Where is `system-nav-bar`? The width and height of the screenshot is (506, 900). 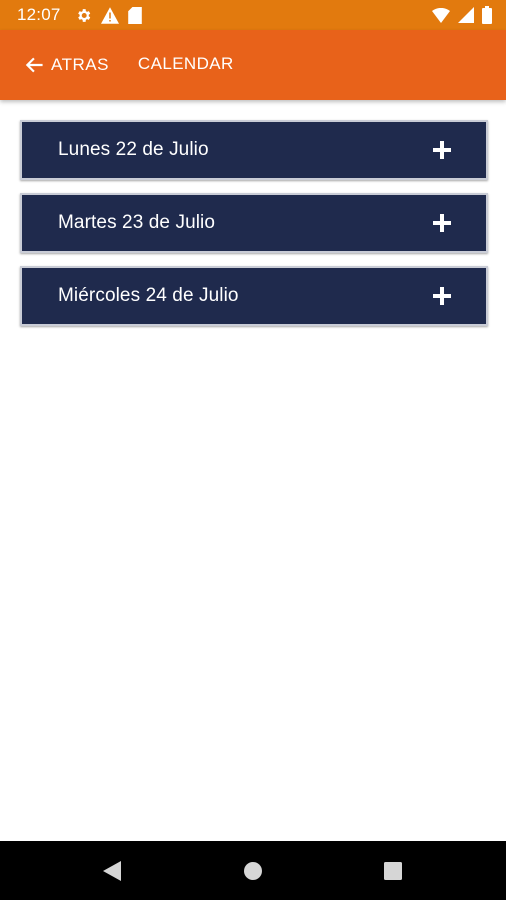
system-nav-bar is located at coordinates (253, 870).